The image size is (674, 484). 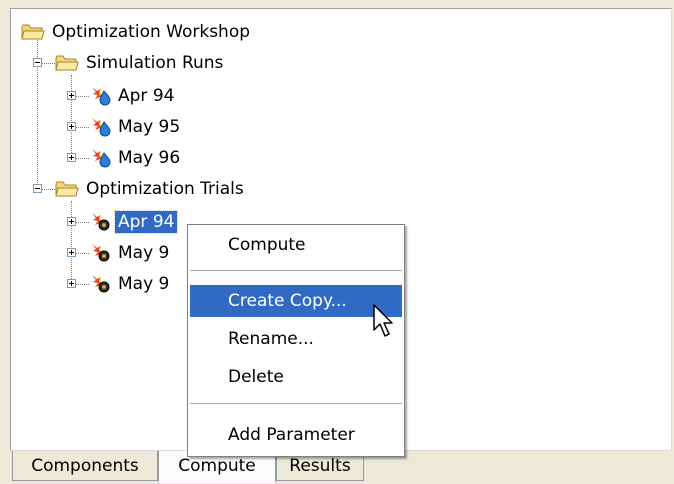 I want to click on tree-node-optimization-trial: Apr 94, so click(x=134, y=222).